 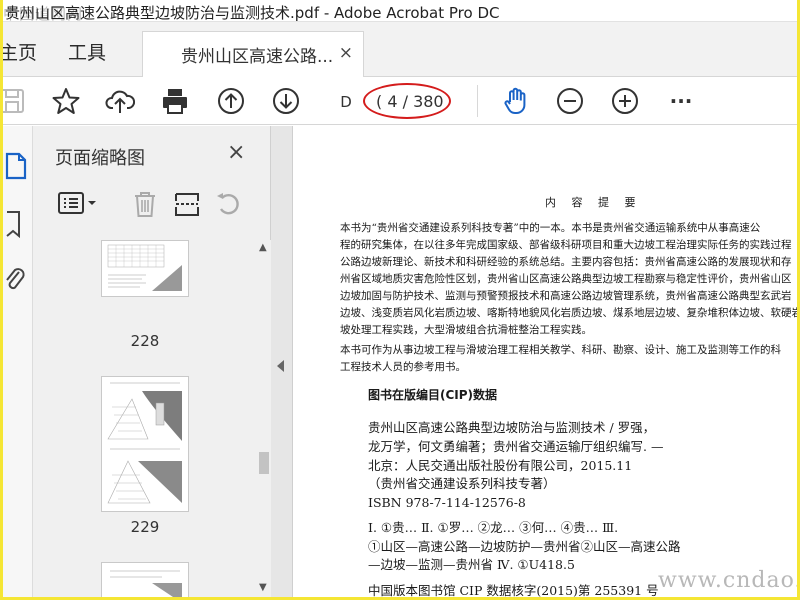 What do you see at coordinates (264, 418) in the screenshot?
I see `thumbnail-scrollbar: ▲ ▼` at bounding box center [264, 418].